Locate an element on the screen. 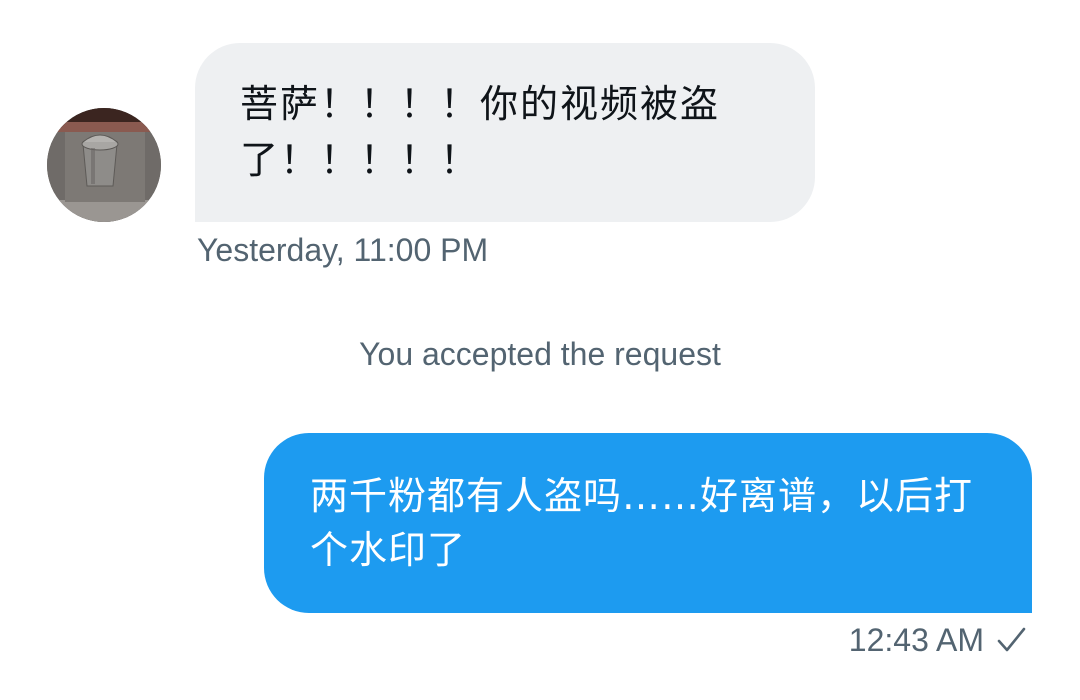  sender-avatar is located at coordinates (104, 165).